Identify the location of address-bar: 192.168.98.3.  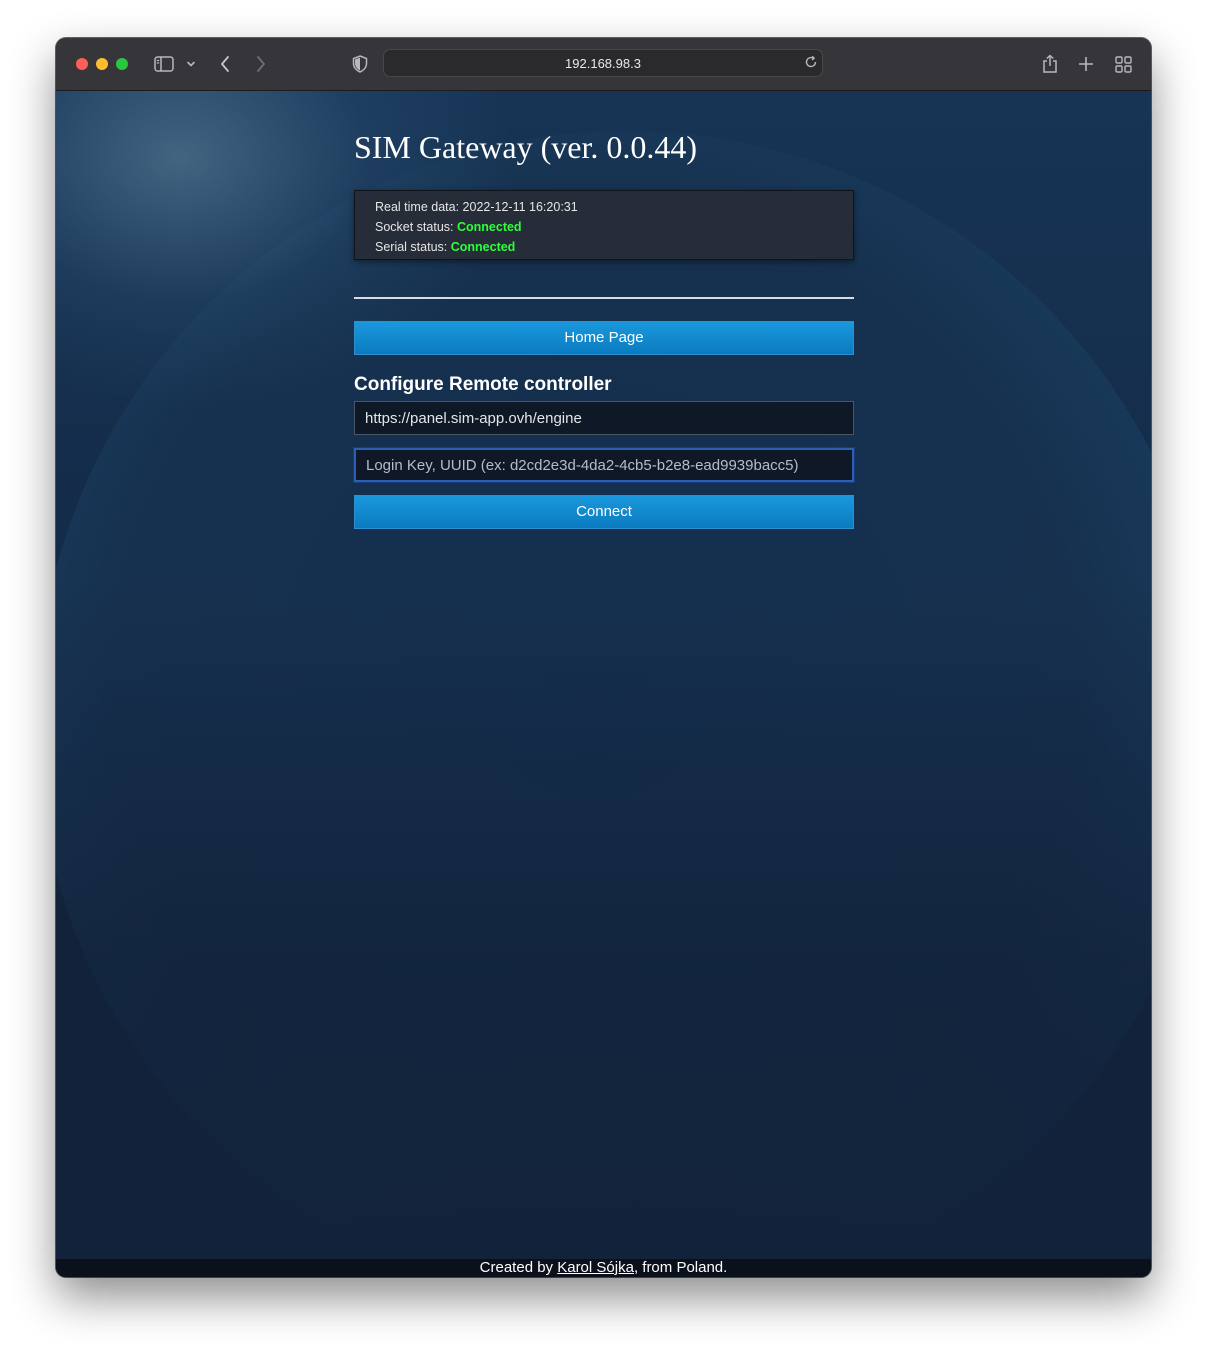
(603, 63).